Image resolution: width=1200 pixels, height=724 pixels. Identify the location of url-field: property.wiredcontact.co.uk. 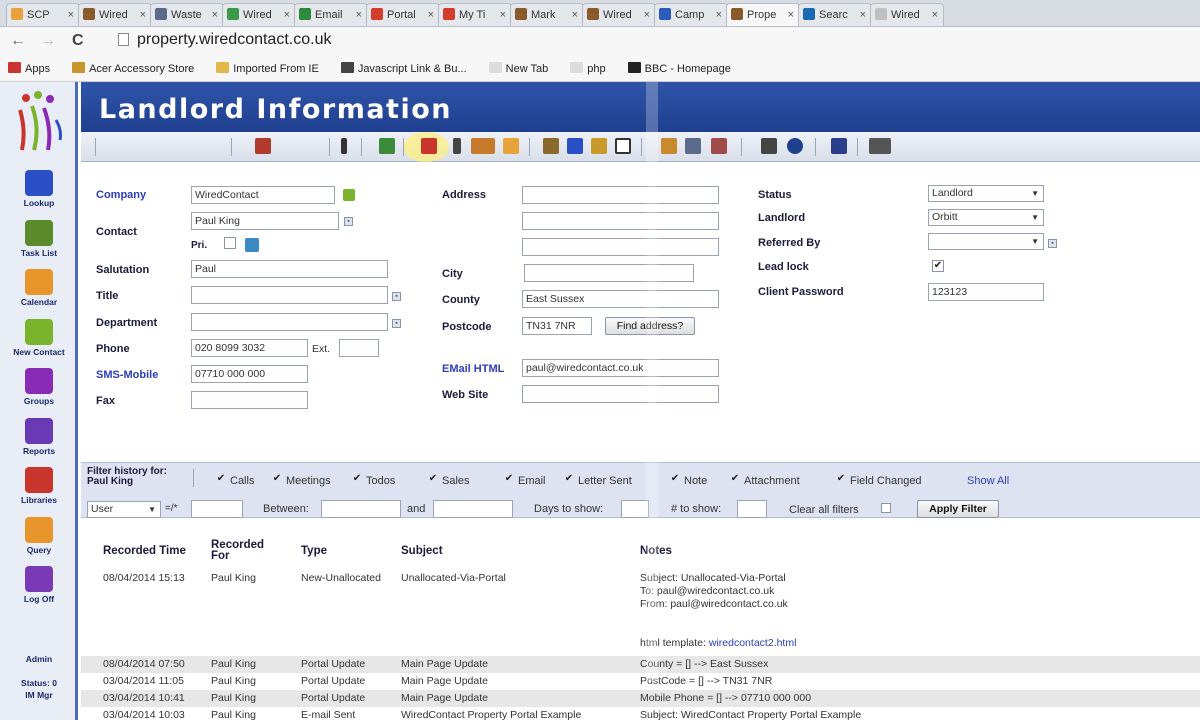
(224, 40).